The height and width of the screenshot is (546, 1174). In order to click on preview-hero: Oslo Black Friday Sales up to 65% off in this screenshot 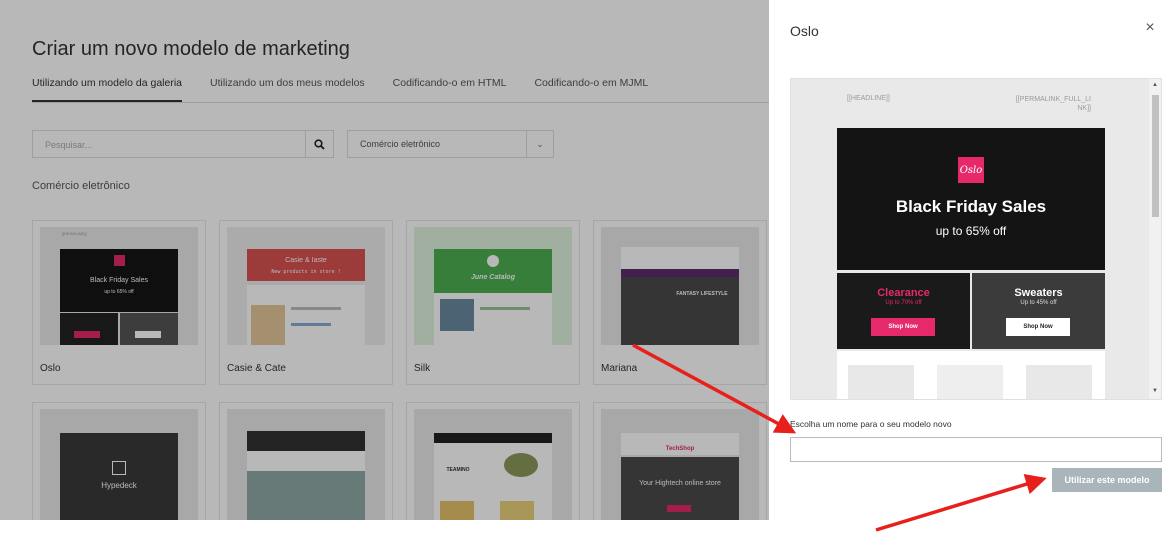, I will do `click(971, 199)`.